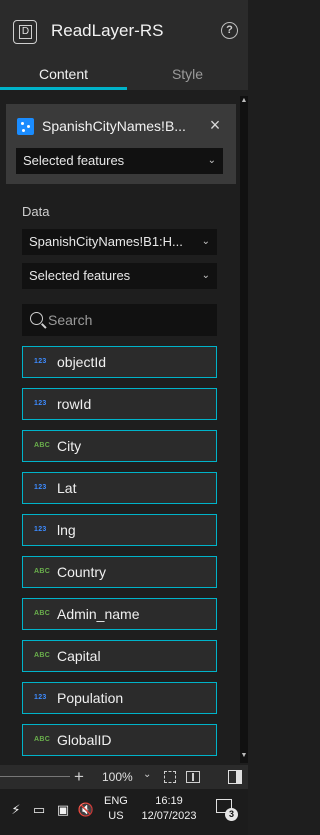  What do you see at coordinates (35, 776) in the screenshot?
I see `zoom-slider` at bounding box center [35, 776].